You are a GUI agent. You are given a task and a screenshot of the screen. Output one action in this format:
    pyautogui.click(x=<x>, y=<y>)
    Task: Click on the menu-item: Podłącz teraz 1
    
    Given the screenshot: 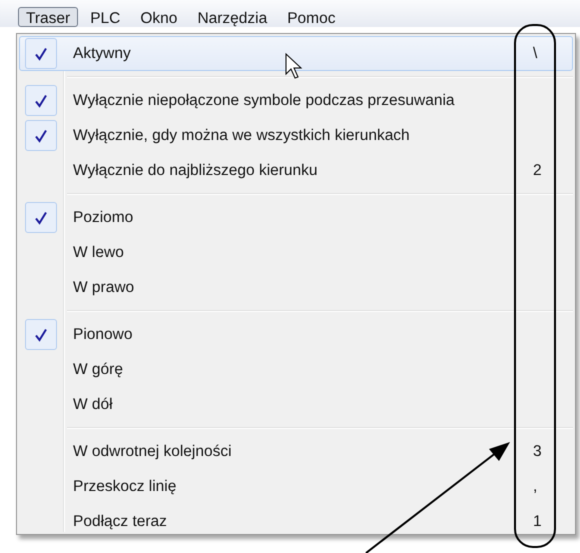 What is the action you would take?
    pyautogui.click(x=296, y=521)
    